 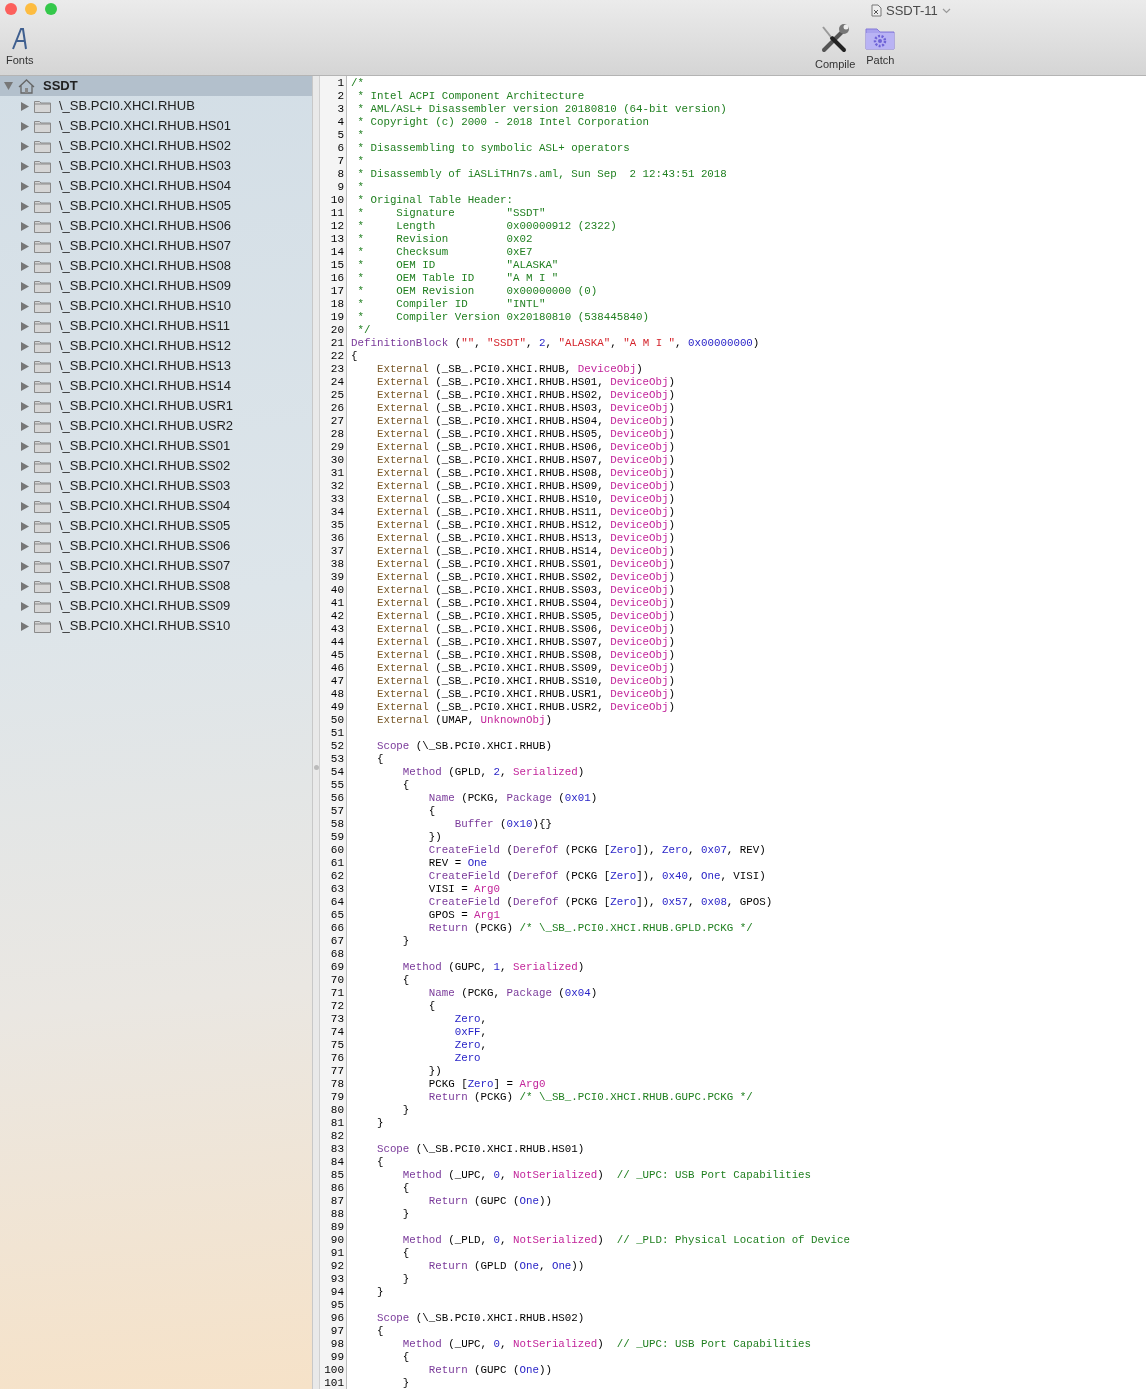 What do you see at coordinates (156, 426) in the screenshot?
I see `tree-item: \_SB.PCI0.XHCI.RHUB.USR2` at bounding box center [156, 426].